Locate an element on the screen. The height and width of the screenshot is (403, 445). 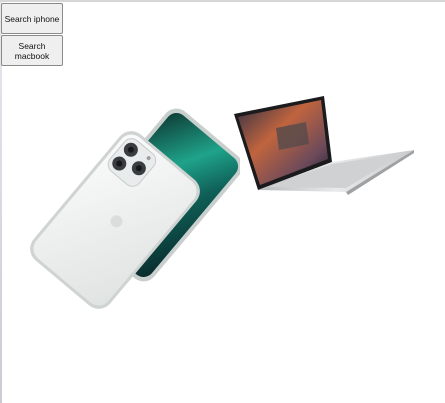
macbook-image is located at coordinates (323, 144).